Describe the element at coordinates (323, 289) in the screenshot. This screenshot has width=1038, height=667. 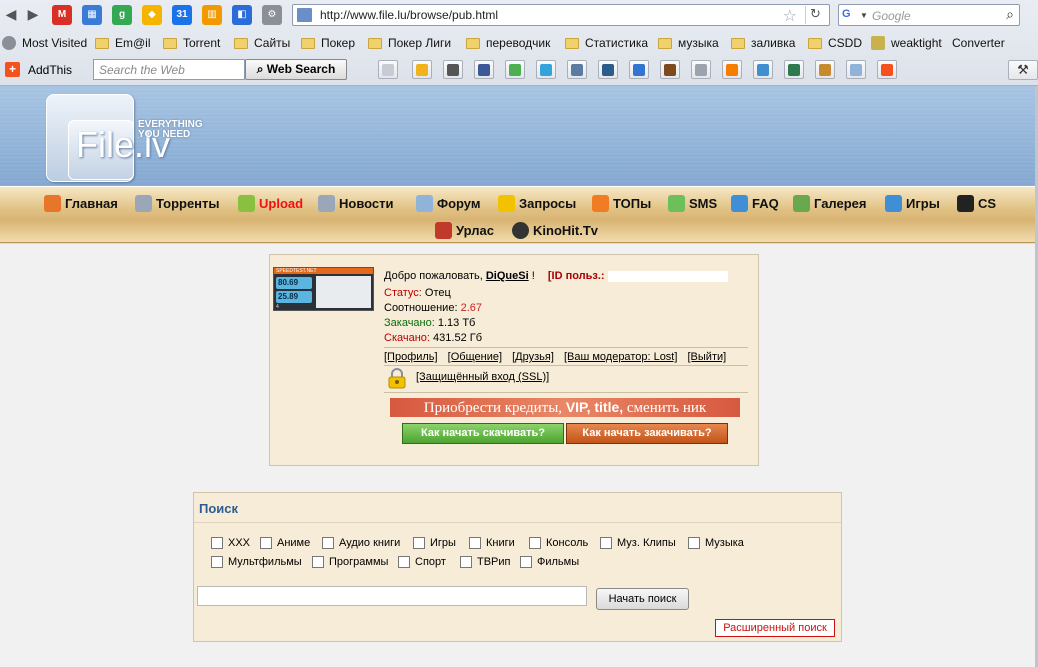
I see `speedtest-badge: SPEEDTEST.NET 80.69 25.89 4` at that location.